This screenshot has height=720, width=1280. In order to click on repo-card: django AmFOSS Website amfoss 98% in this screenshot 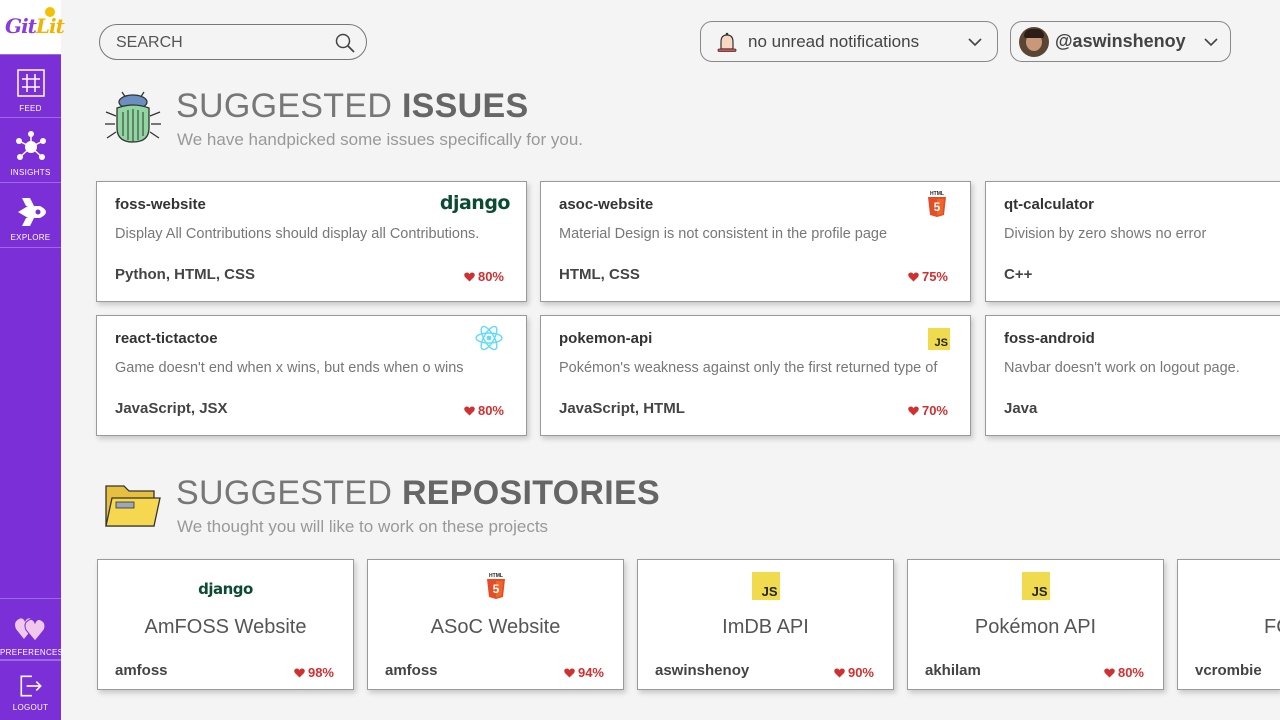, I will do `click(225, 624)`.